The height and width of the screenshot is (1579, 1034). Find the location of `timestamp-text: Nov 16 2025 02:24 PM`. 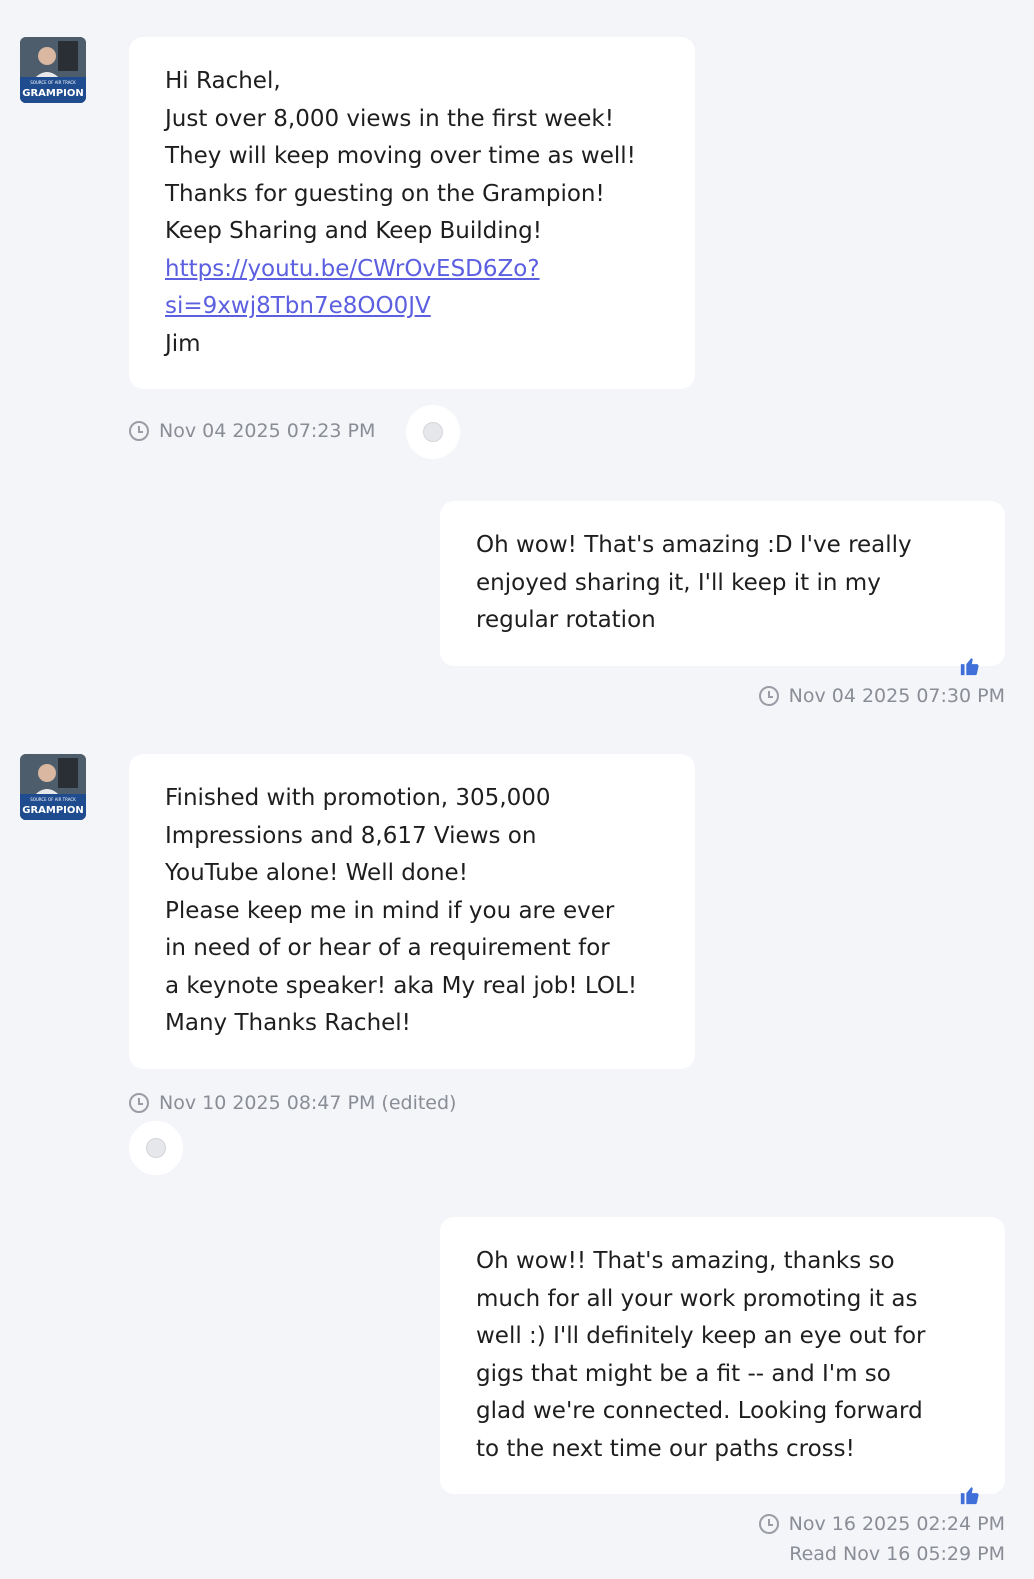

timestamp-text: Nov 16 2025 02:24 PM is located at coordinates (896, 1524).